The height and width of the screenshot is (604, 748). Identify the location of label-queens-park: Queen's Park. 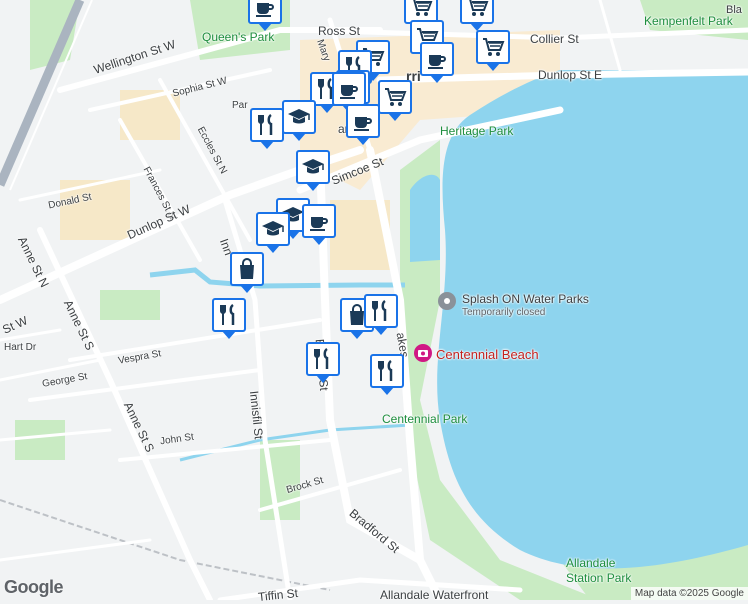
(238, 37).